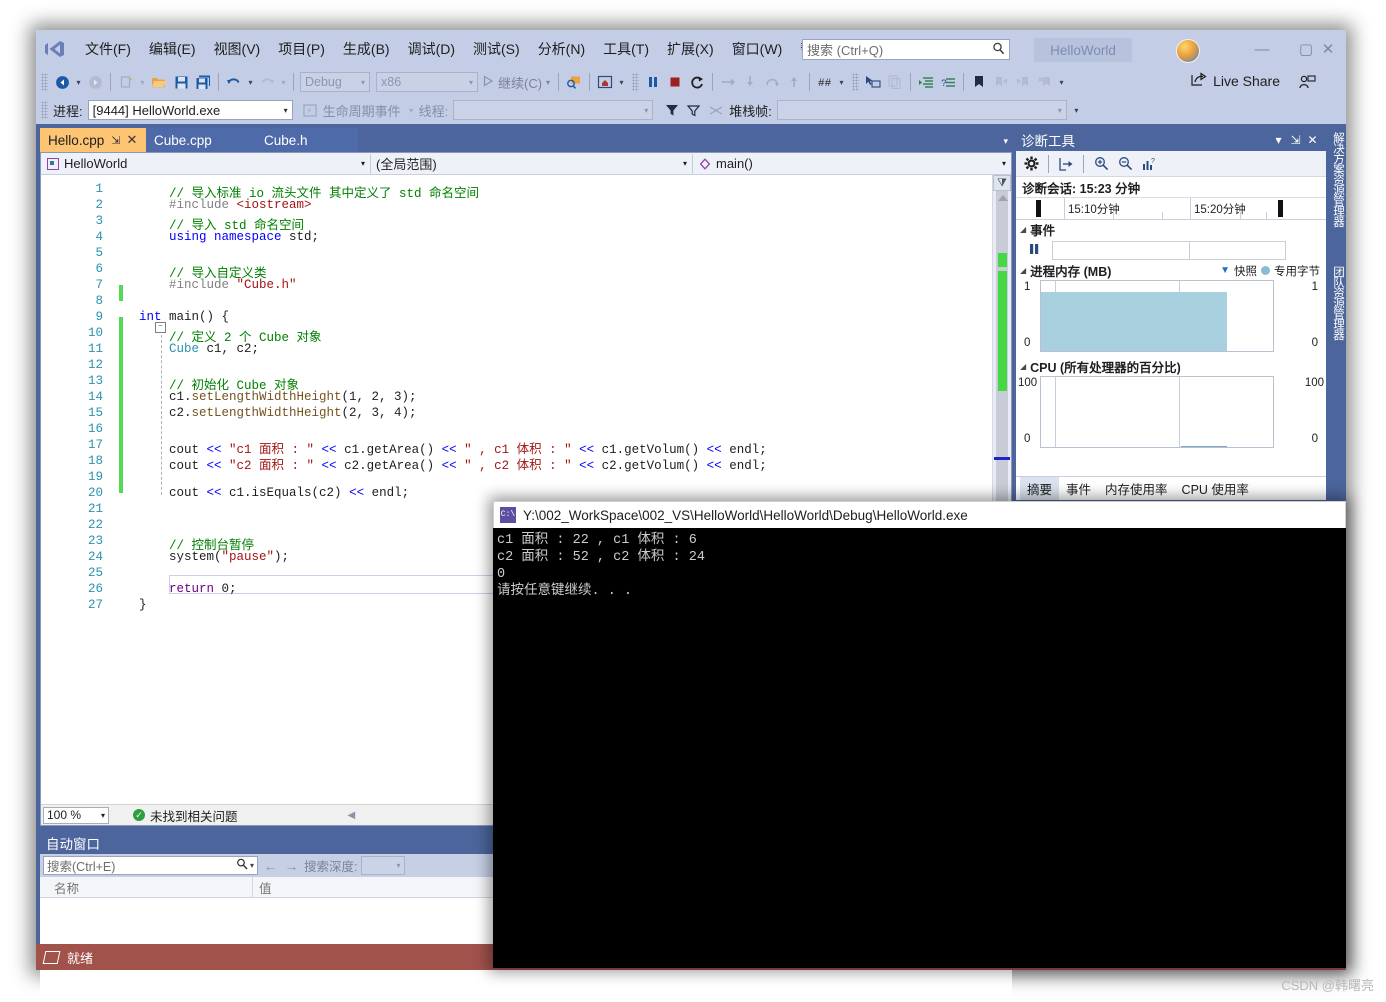  Describe the element at coordinates (181, 82) in the screenshot. I see `save-icon` at that location.